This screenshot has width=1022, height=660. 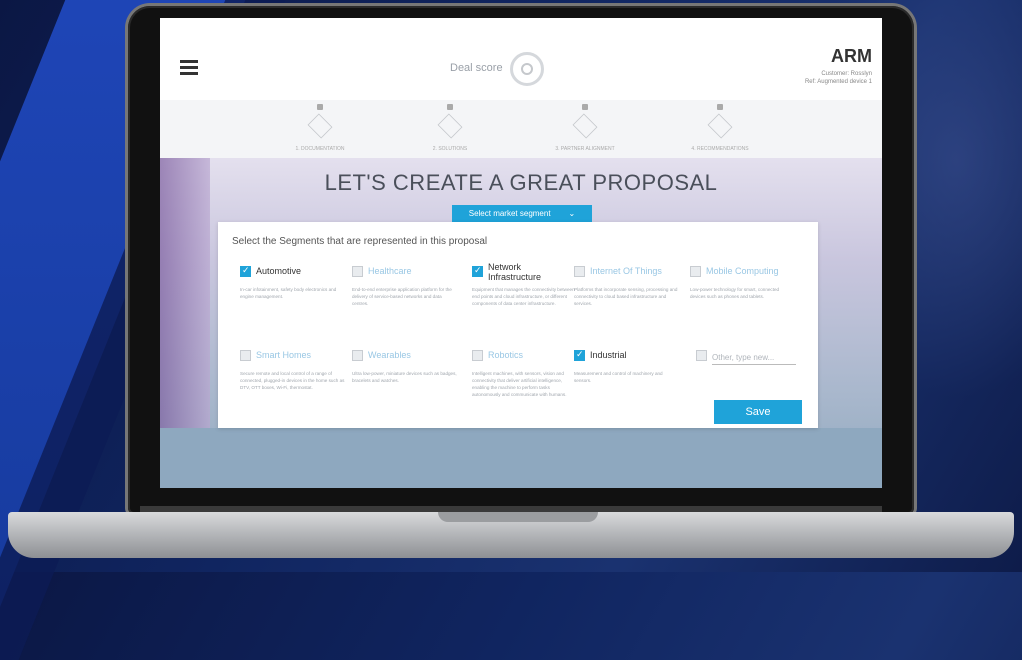 I want to click on step-documentation: 1. DOCUMENTATION, so click(x=320, y=128).